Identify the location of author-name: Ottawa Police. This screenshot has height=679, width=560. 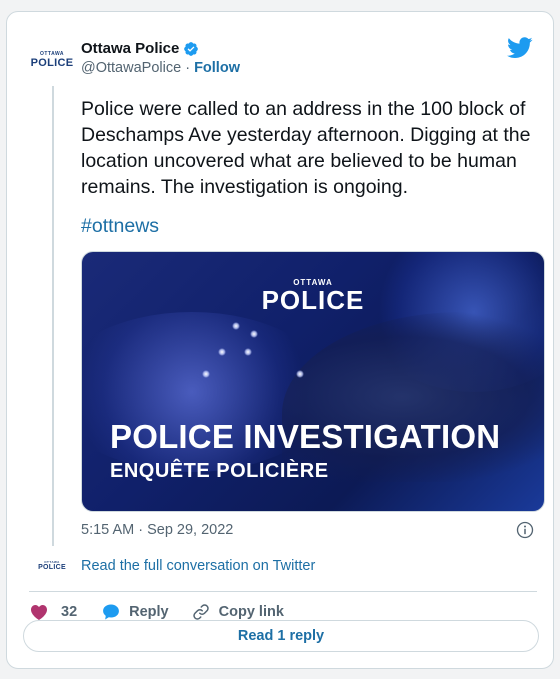
(130, 48).